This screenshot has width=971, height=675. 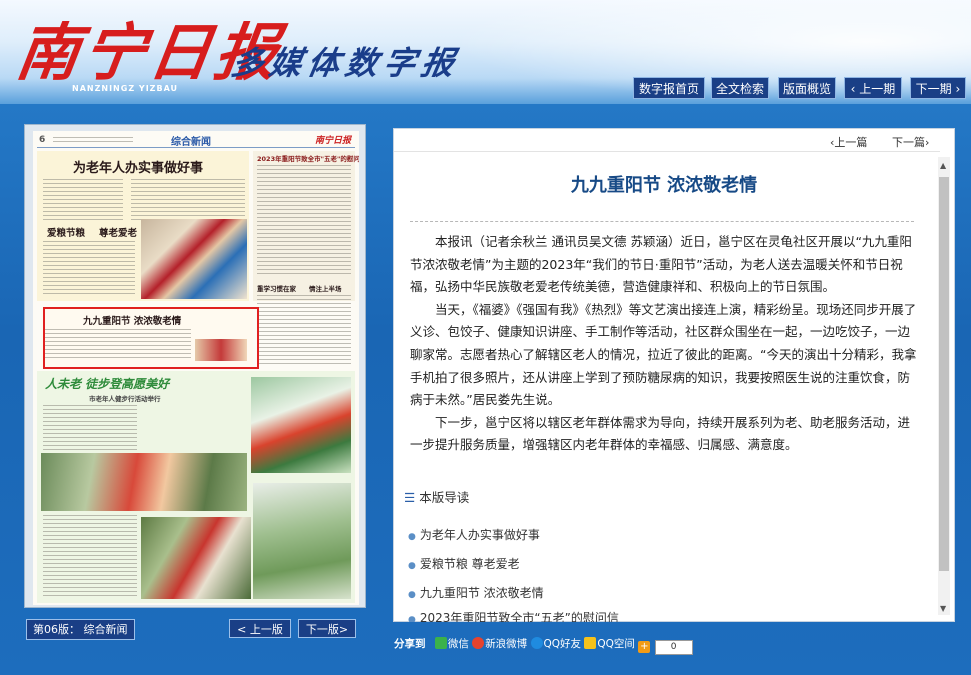 What do you see at coordinates (327, 628) in the screenshot?
I see `next-page-button: 下一版>` at bounding box center [327, 628].